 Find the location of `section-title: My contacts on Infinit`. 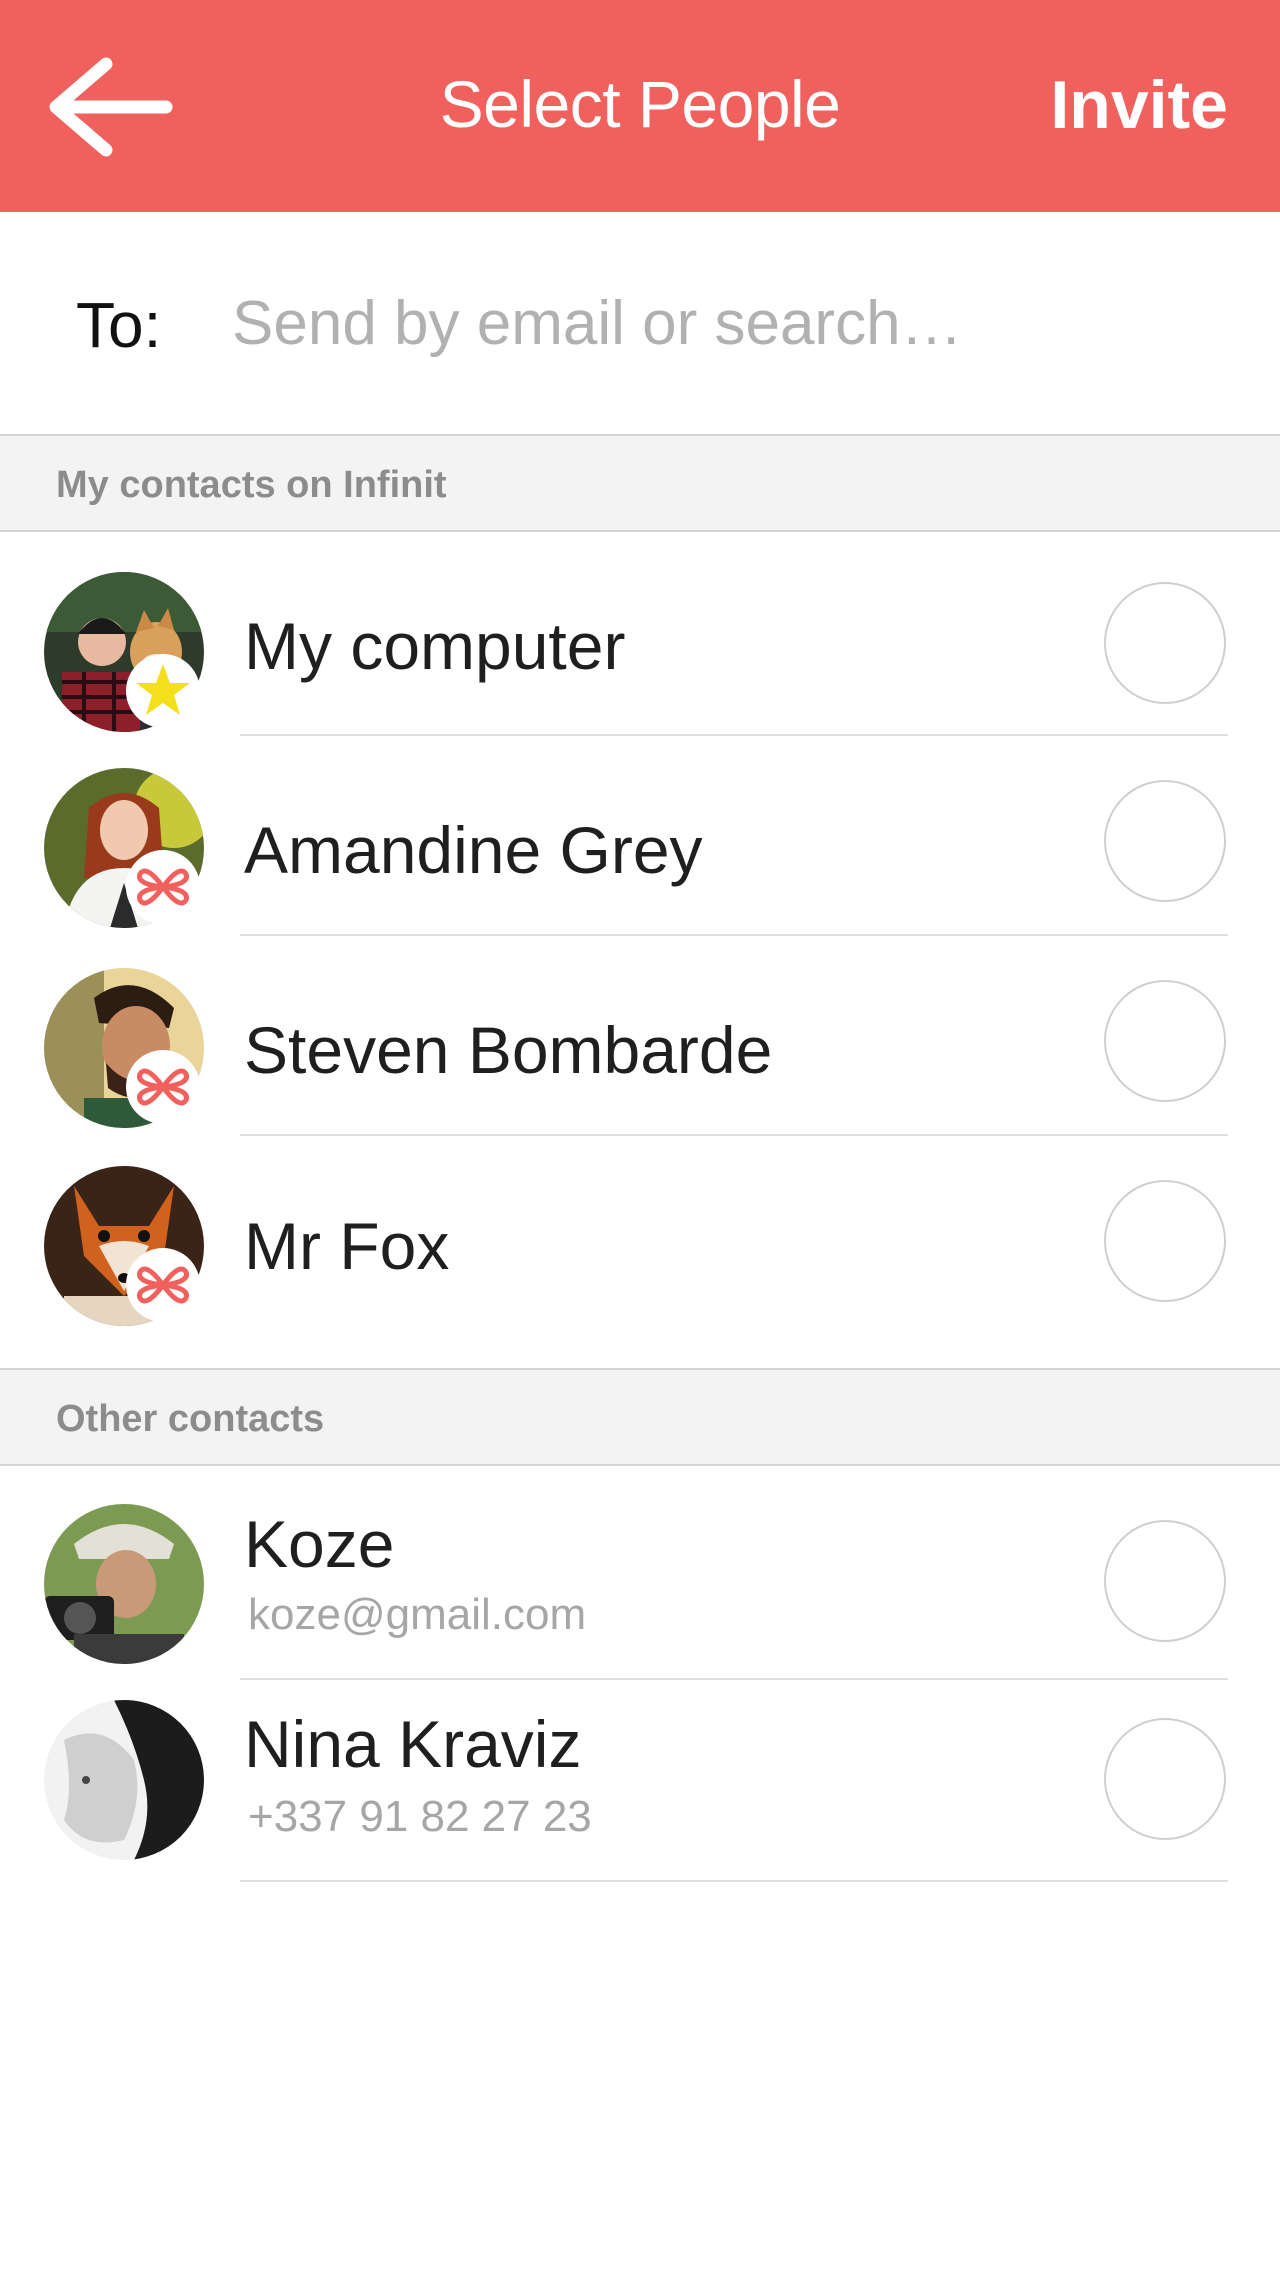

section-title: My contacts on Infinit is located at coordinates (251, 485).